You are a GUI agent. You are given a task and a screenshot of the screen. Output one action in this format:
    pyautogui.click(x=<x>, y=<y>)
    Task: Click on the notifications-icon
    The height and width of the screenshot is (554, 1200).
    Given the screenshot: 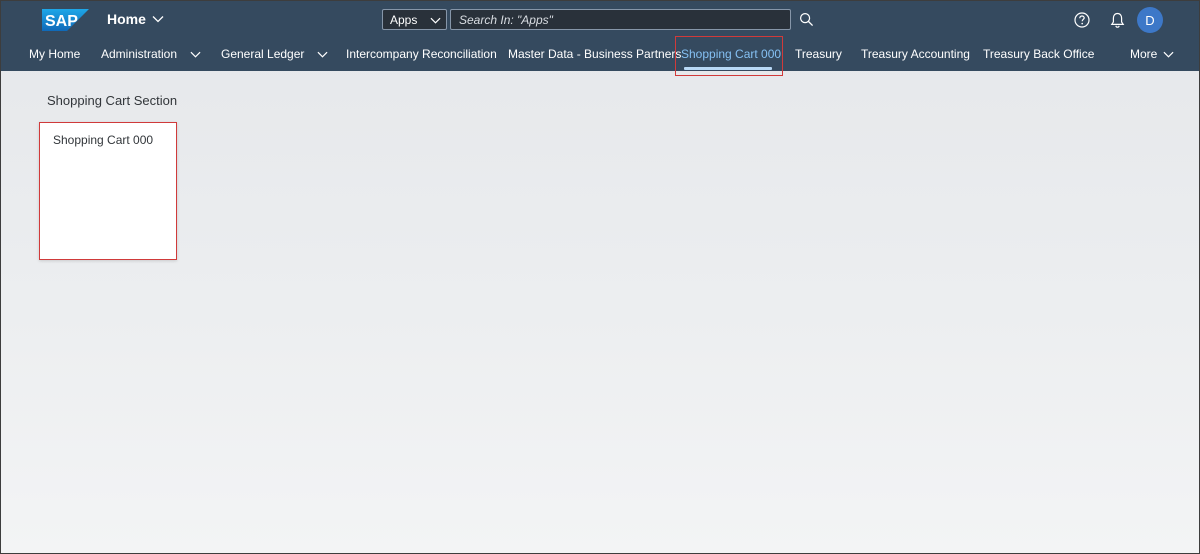 What is the action you would take?
    pyautogui.click(x=1117, y=20)
    